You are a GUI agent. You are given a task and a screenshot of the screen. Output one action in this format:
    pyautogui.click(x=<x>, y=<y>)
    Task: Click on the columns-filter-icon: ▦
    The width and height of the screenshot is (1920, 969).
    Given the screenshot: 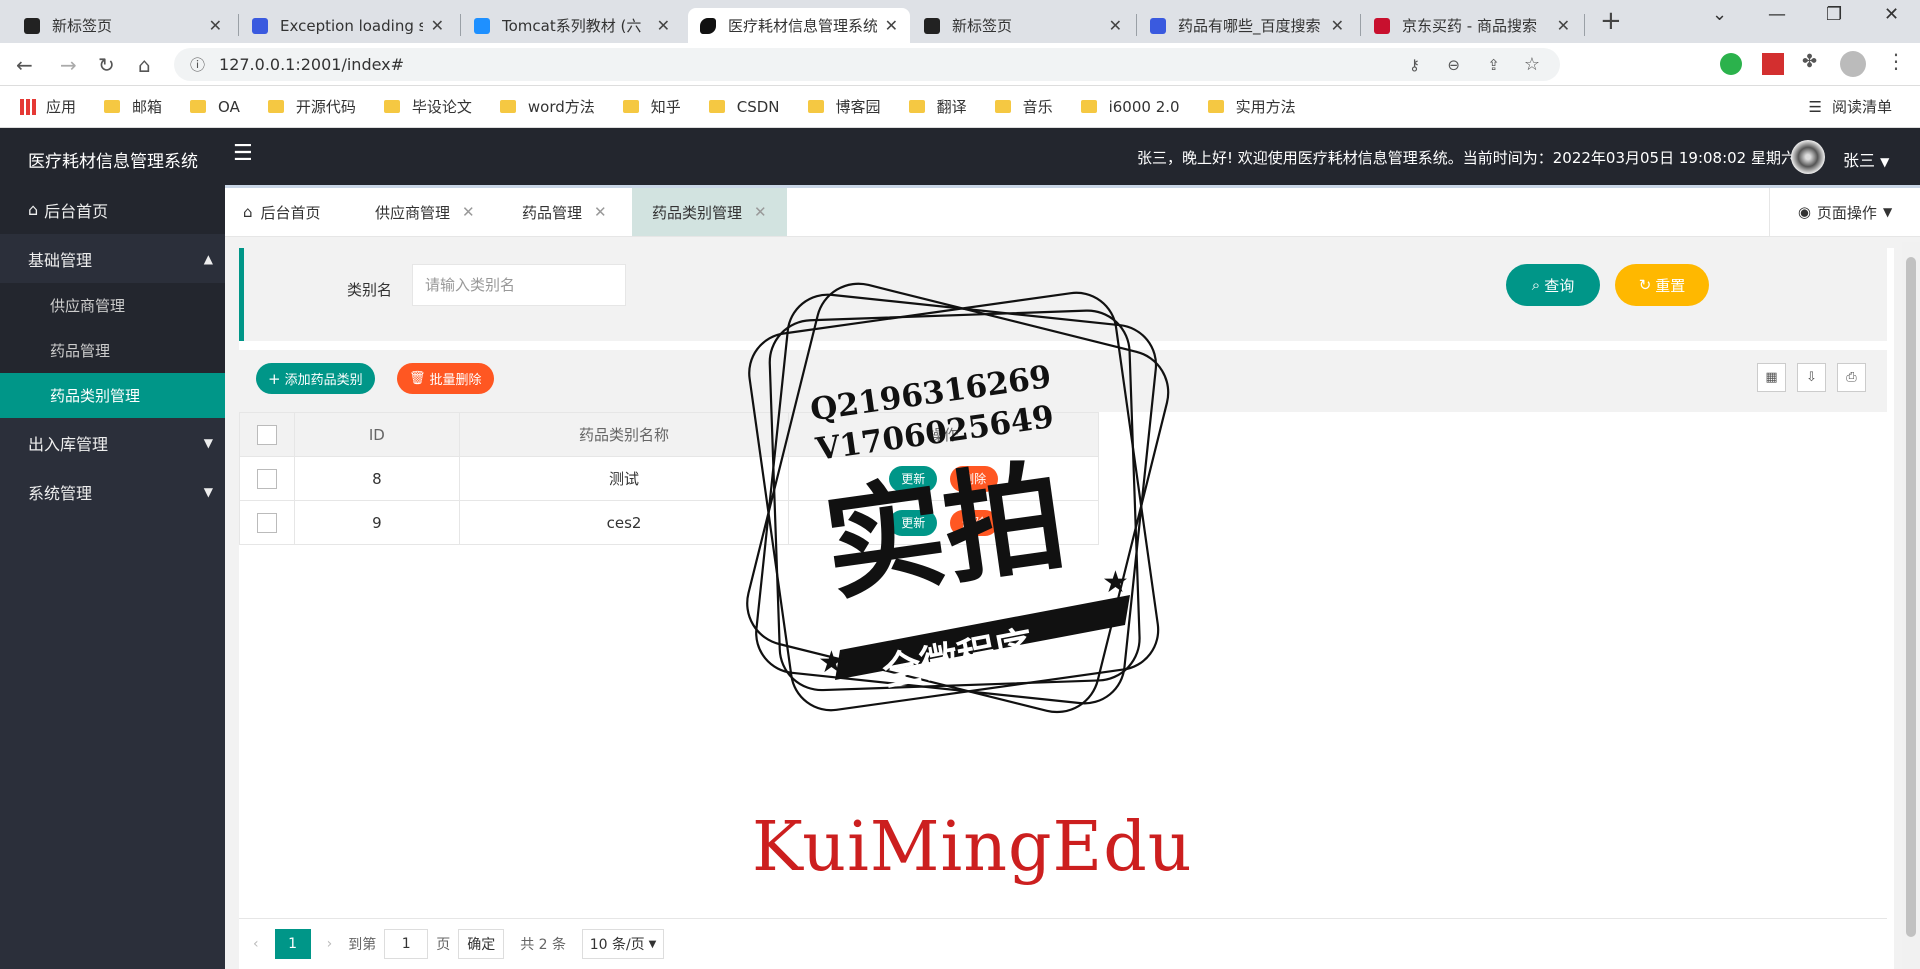 What is the action you would take?
    pyautogui.click(x=1771, y=377)
    